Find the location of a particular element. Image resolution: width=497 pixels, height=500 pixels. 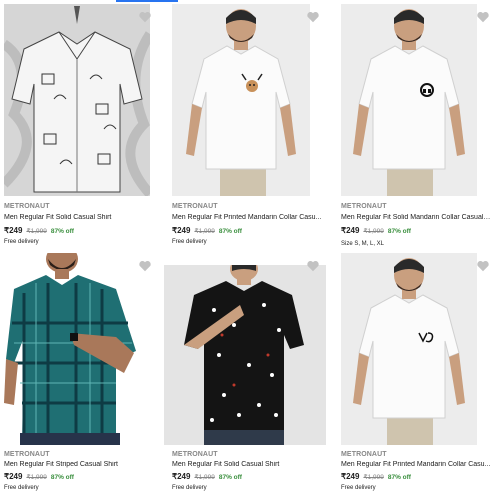

size-options: Size S, M, L, XL is located at coordinates (363, 244).